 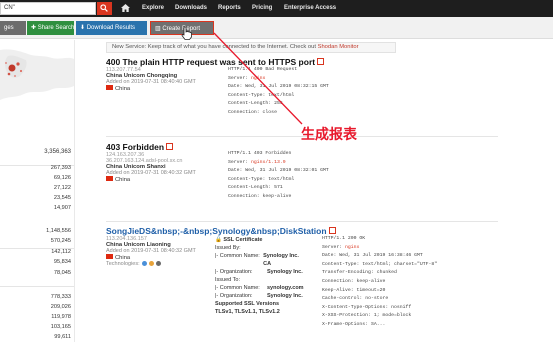 What do you see at coordinates (258, 78) in the screenshot?
I see `annotation-arrow` at bounding box center [258, 78].